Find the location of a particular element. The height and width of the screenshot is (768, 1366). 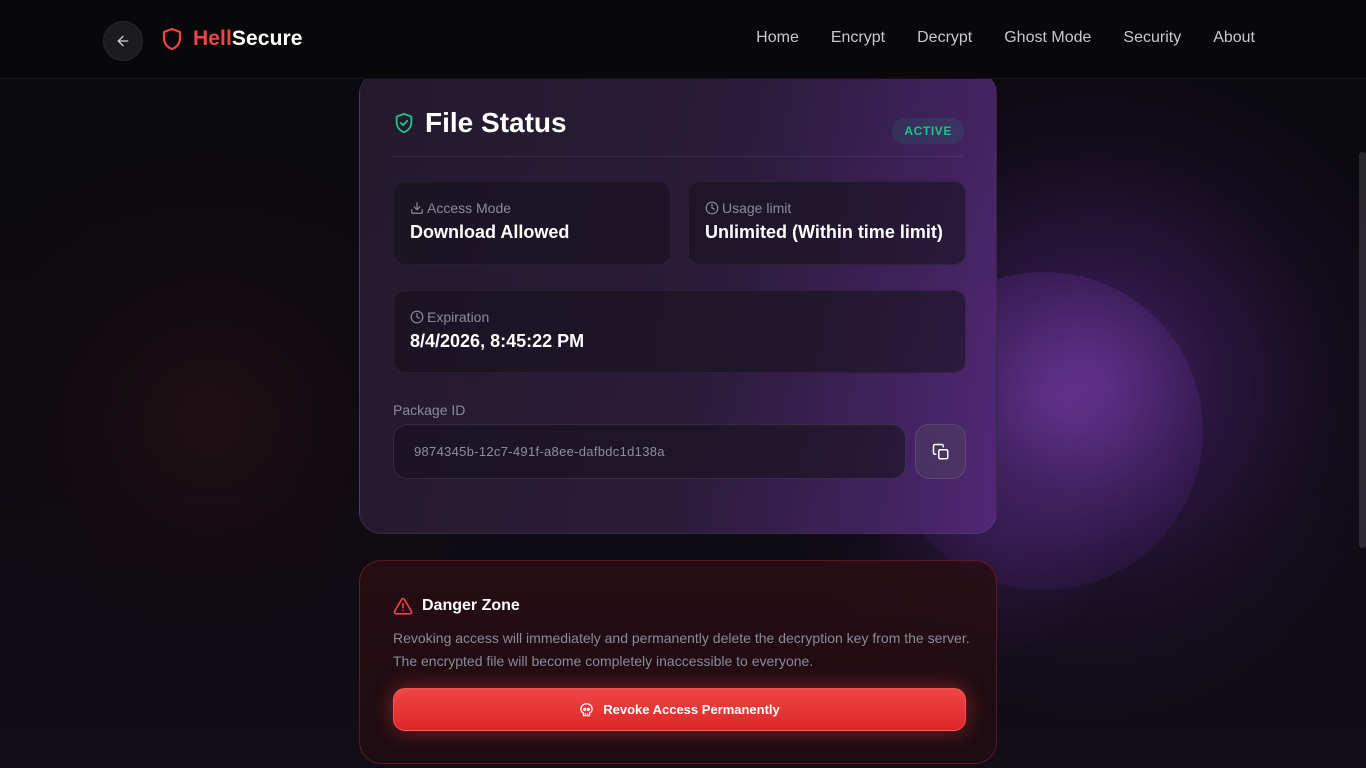

nav-link-about: About is located at coordinates (1234, 38).